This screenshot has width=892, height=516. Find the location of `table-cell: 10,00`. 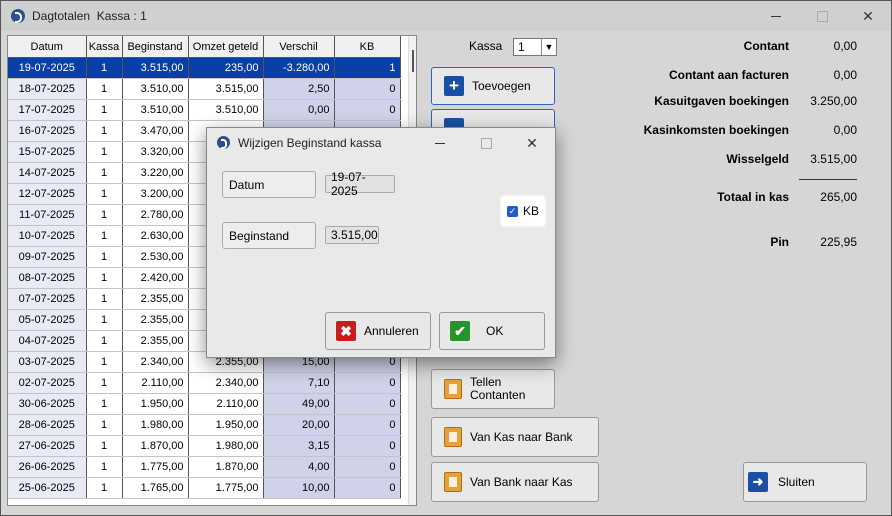

table-cell: 10,00 is located at coordinates (299, 488).